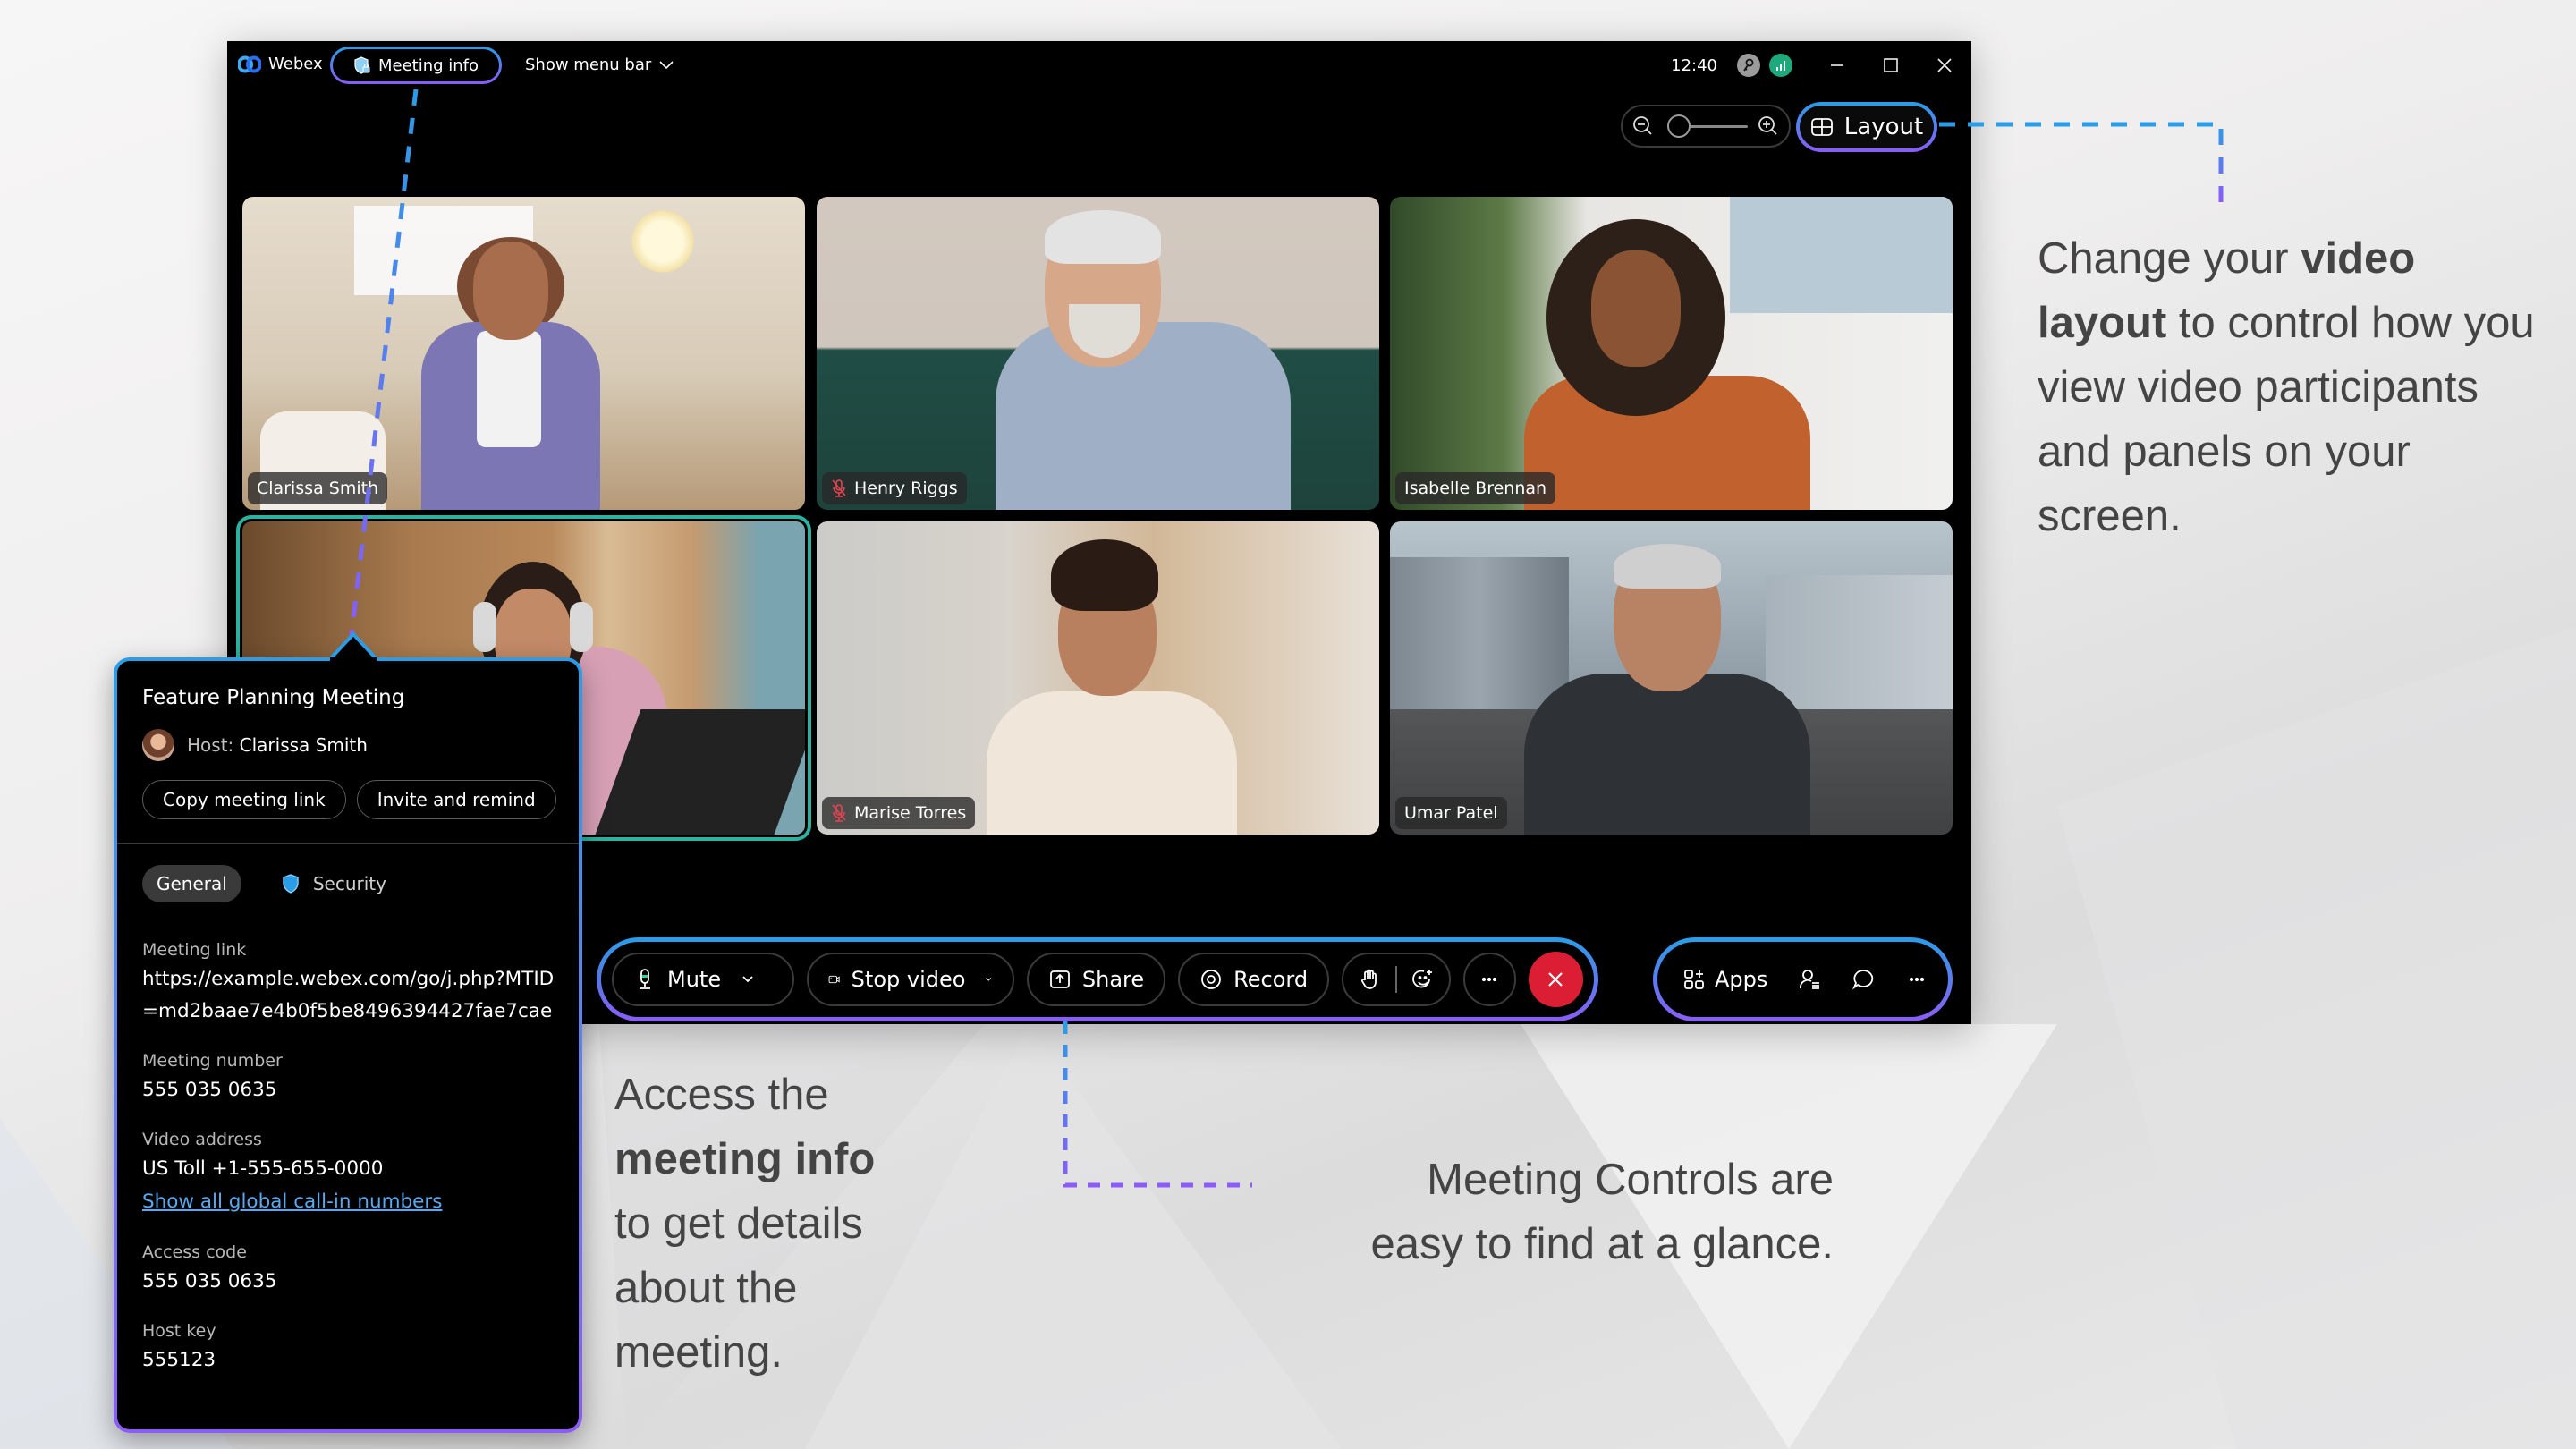  I want to click on video-tile: Clarissa Smith, so click(523, 353).